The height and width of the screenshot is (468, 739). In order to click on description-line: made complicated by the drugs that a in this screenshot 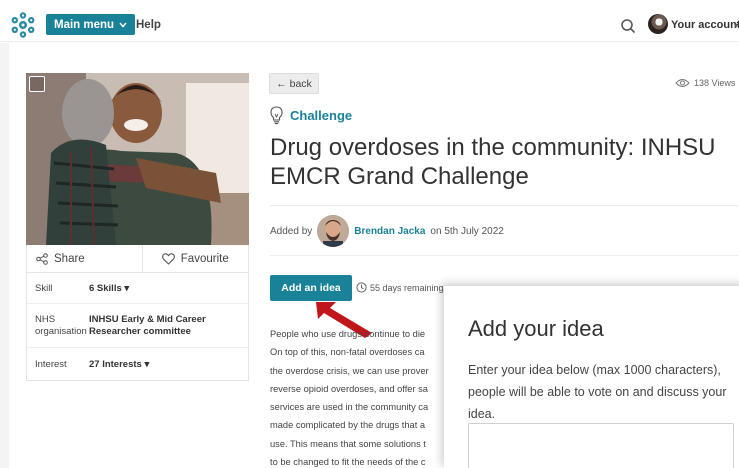, I will do `click(348, 425)`.